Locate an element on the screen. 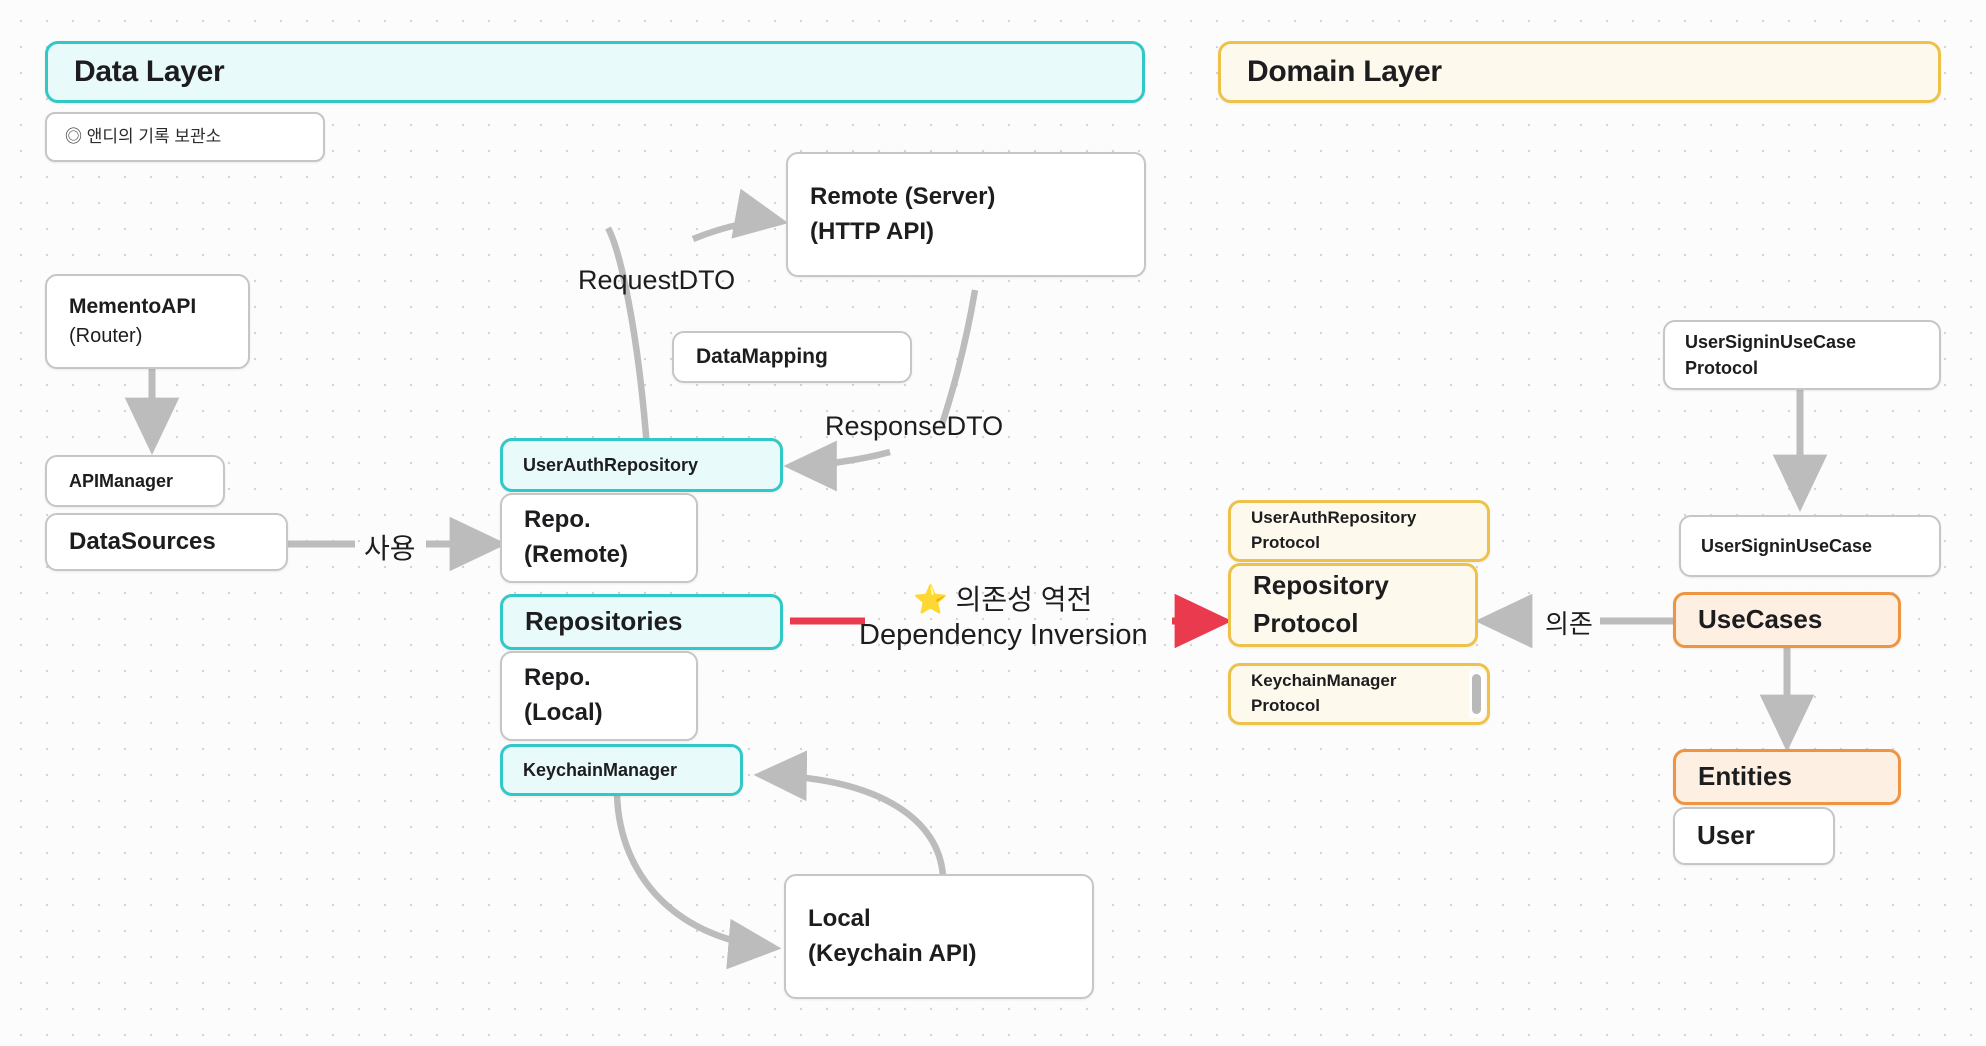 The height and width of the screenshot is (1046, 1986). node-keychain-manager-line1: KeychainManager is located at coordinates (600, 769).